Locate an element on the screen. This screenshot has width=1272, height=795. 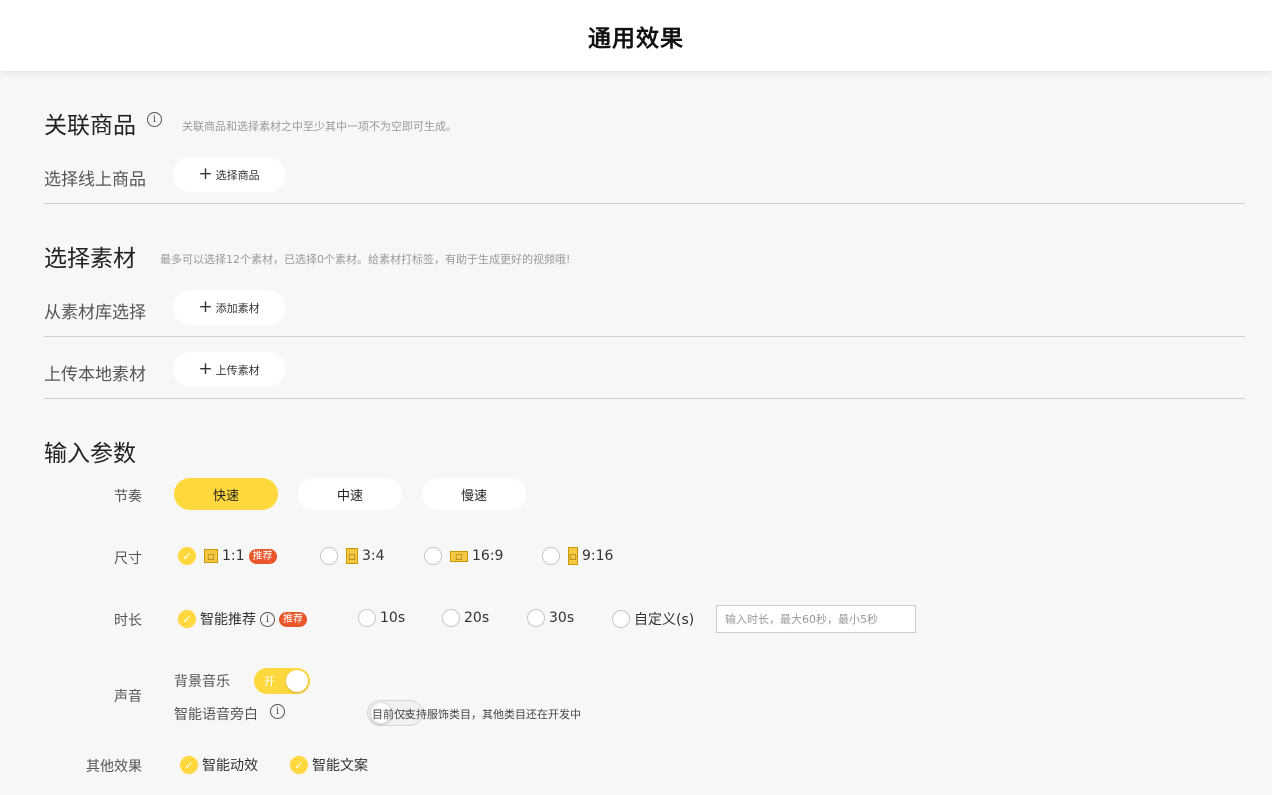
linked-products-title: 关联商品 is located at coordinates (90, 126).